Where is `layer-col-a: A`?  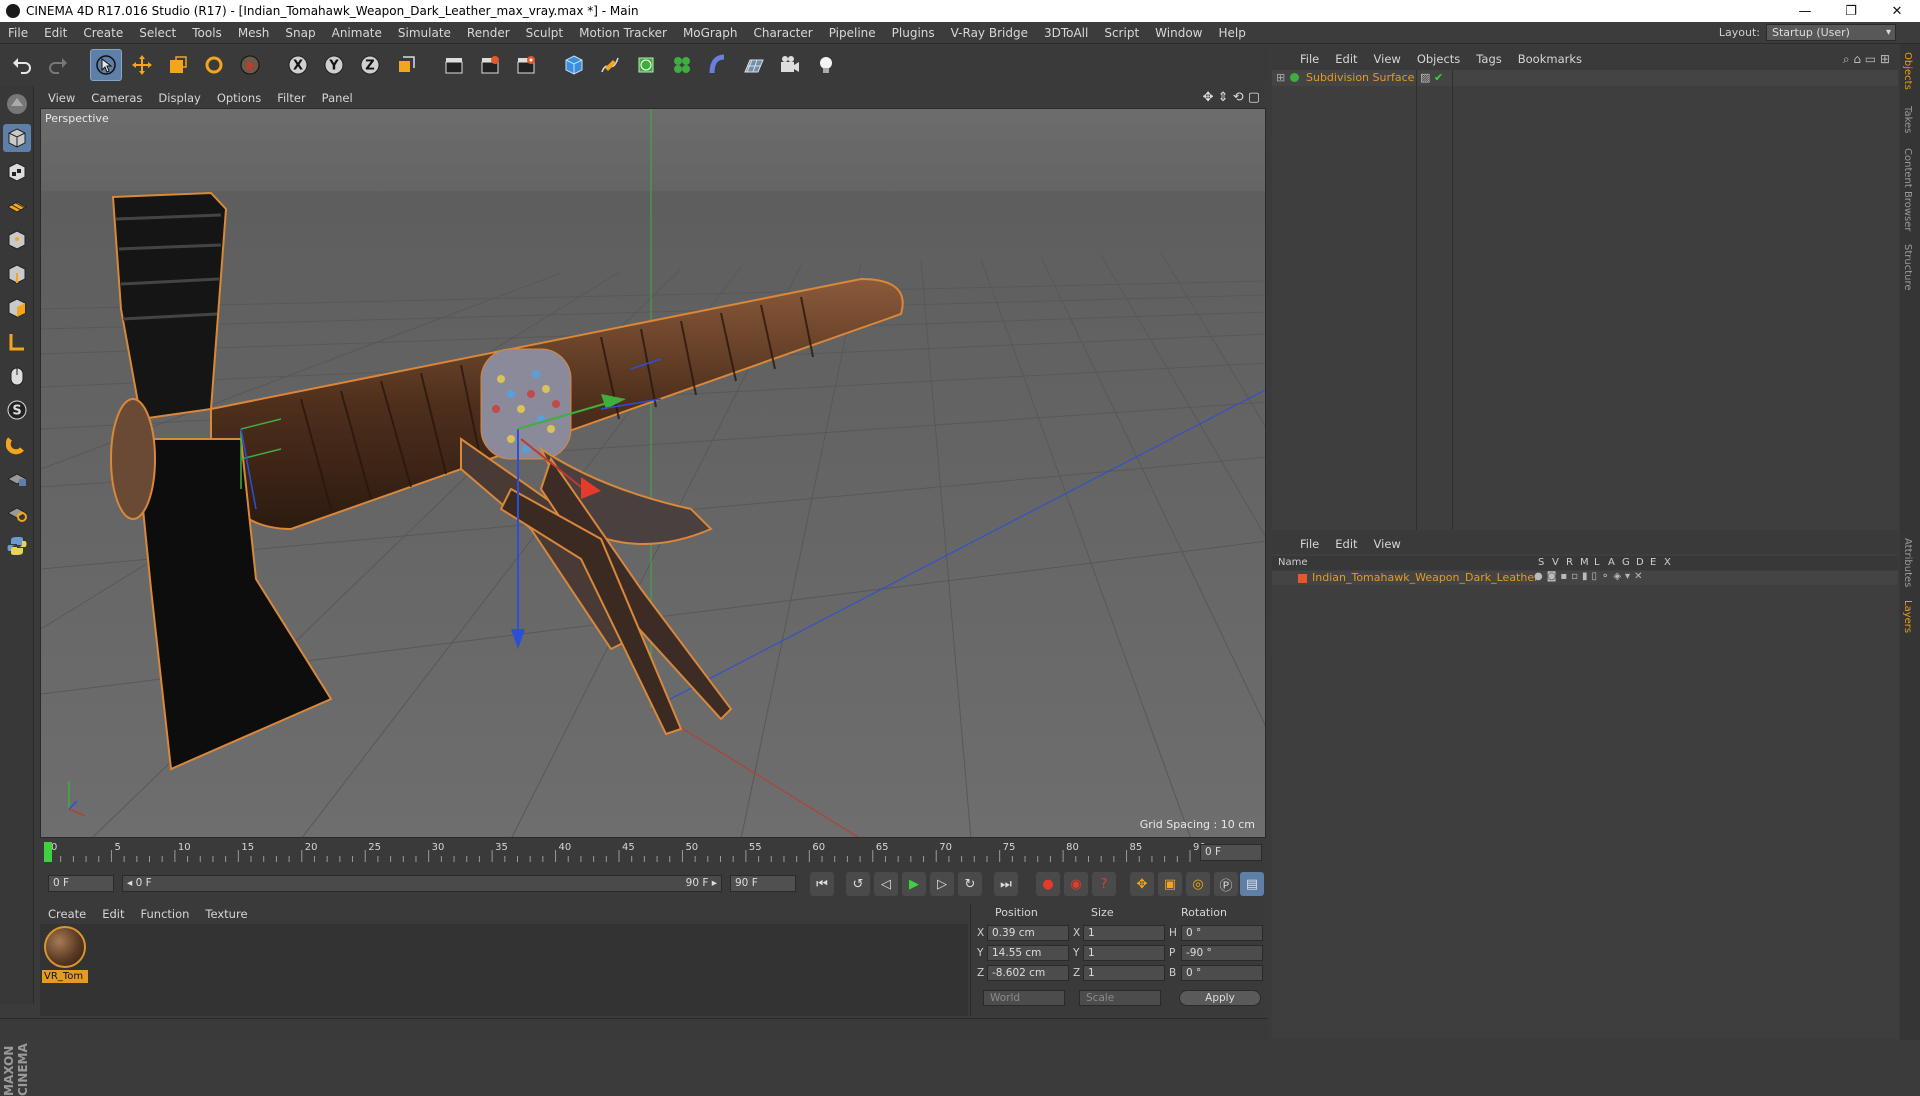 layer-col-a: A is located at coordinates (1611, 562).